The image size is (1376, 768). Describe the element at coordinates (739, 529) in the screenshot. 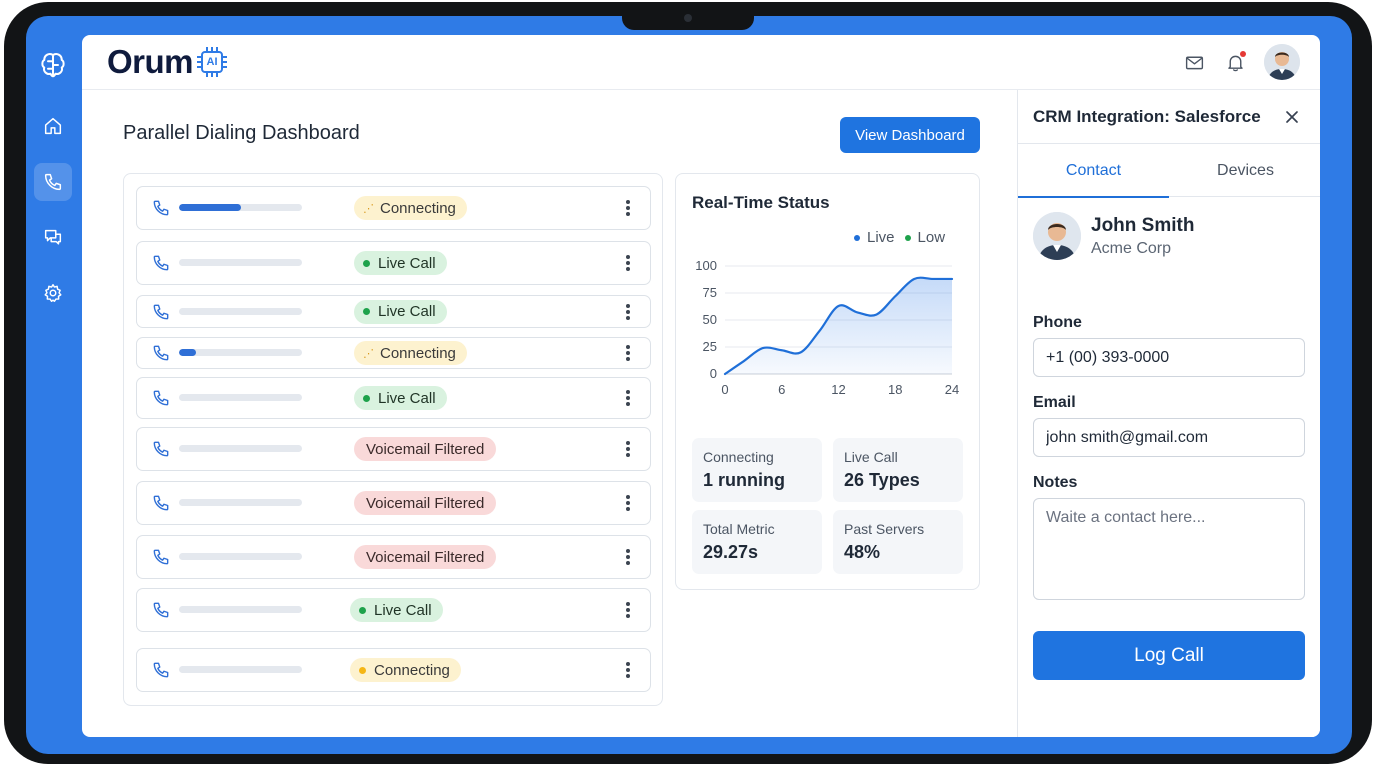

I see `metric-label: Total Metric` at that location.